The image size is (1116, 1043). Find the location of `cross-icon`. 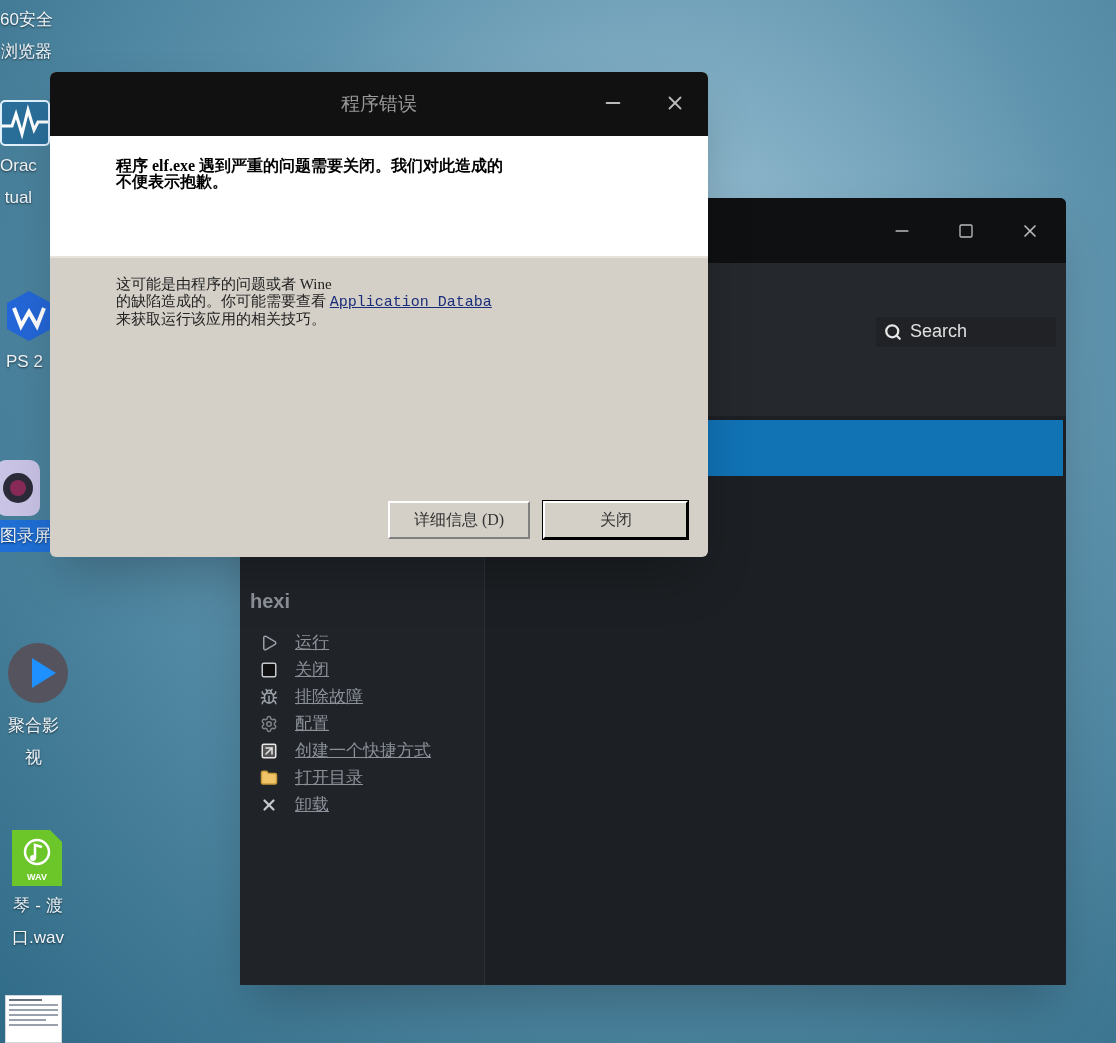

cross-icon is located at coordinates (269, 805).